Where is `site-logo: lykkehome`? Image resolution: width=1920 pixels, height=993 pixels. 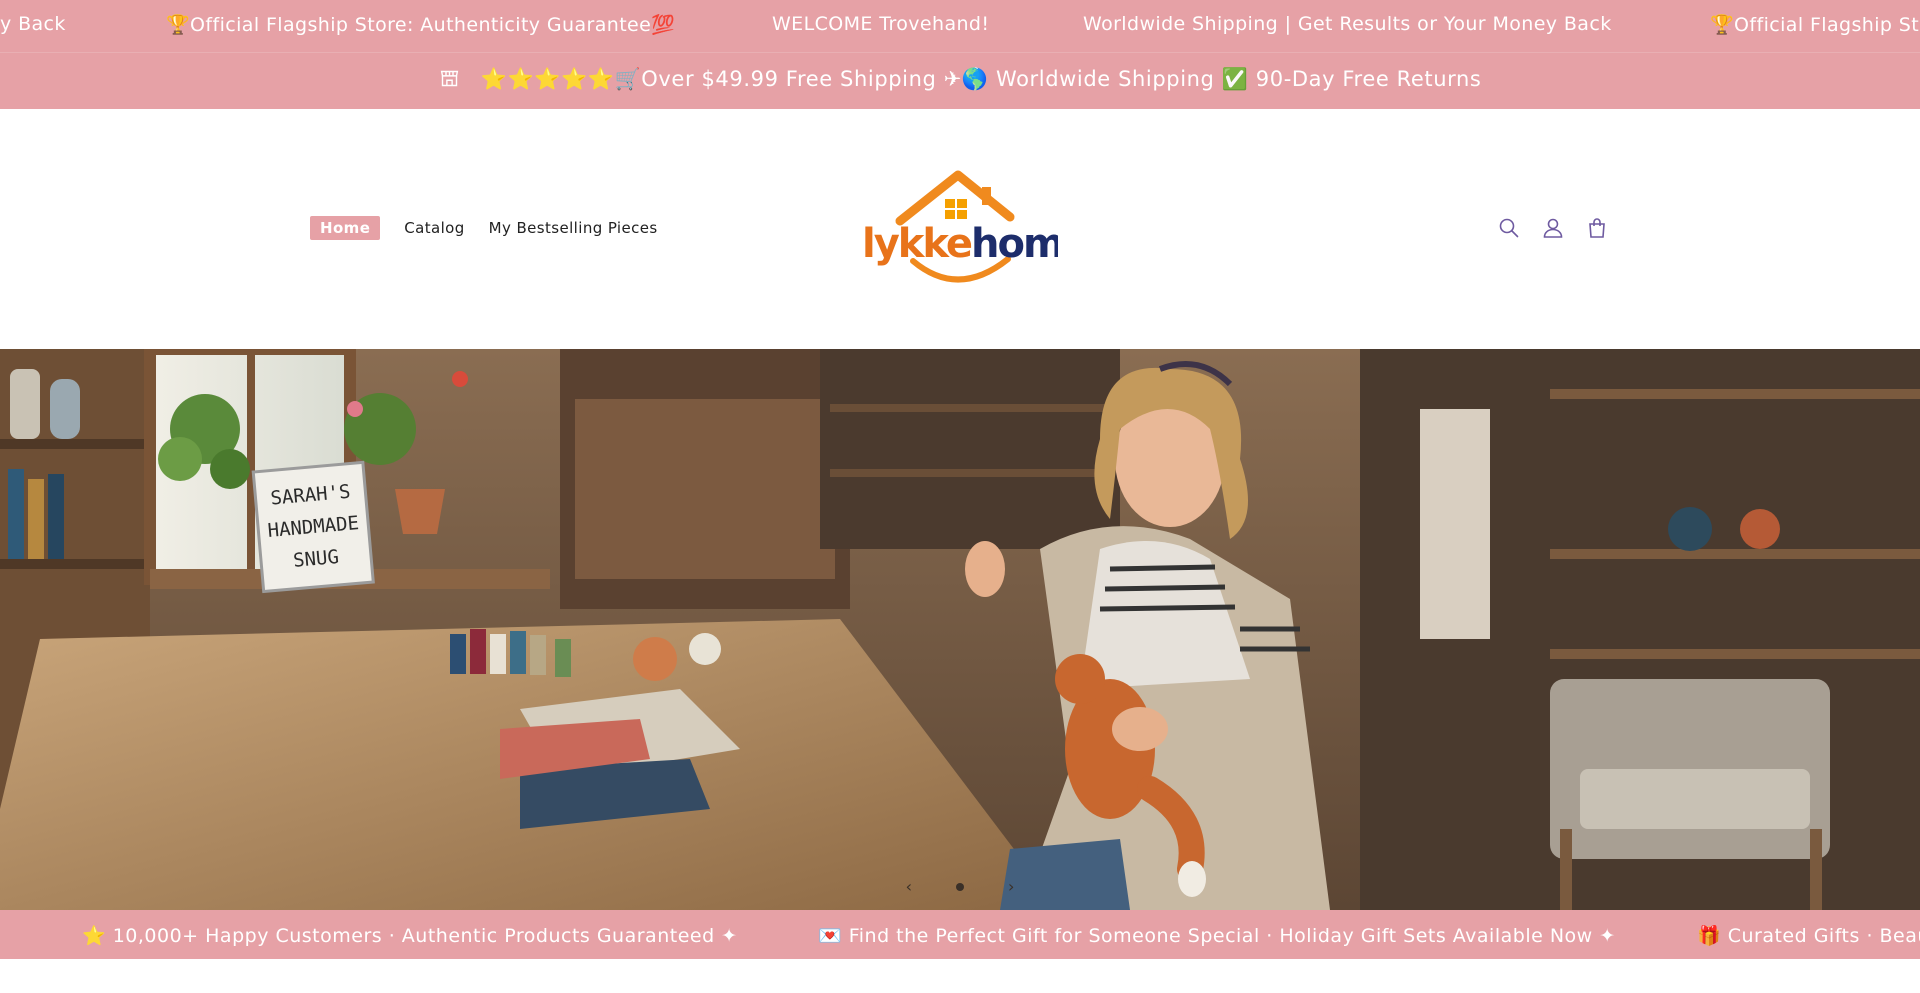 site-logo: lykkehome is located at coordinates (974, 226).